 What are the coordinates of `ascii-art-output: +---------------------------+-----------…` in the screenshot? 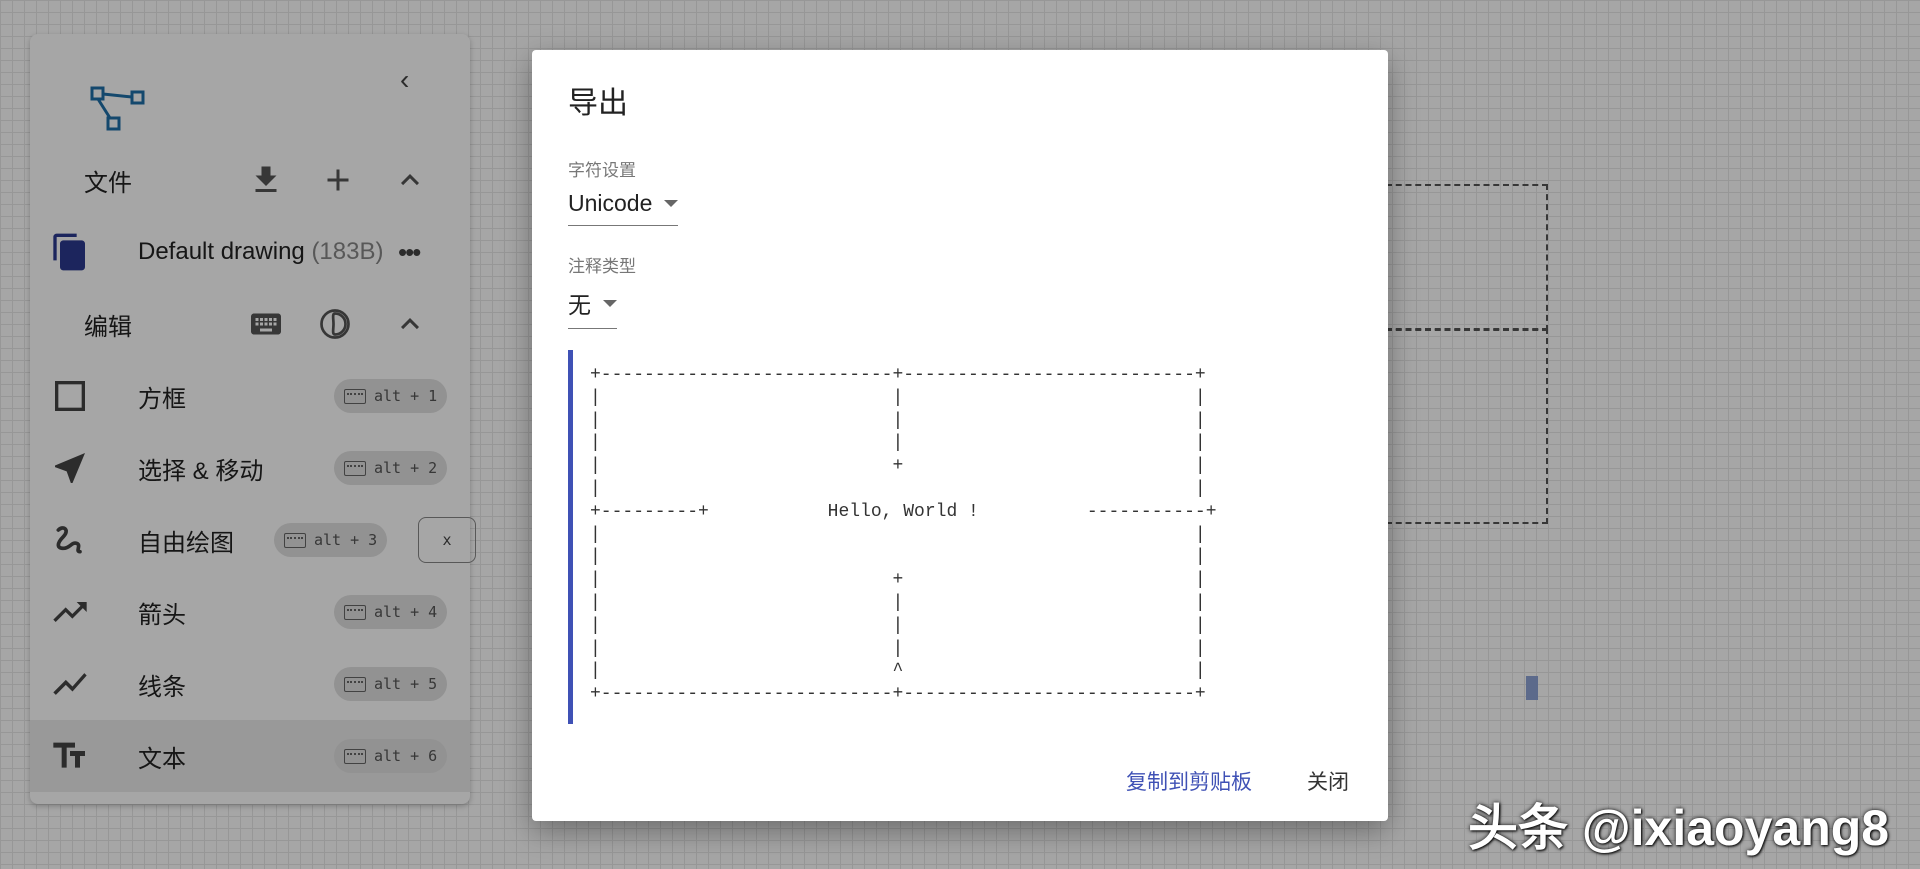 It's located at (903, 535).